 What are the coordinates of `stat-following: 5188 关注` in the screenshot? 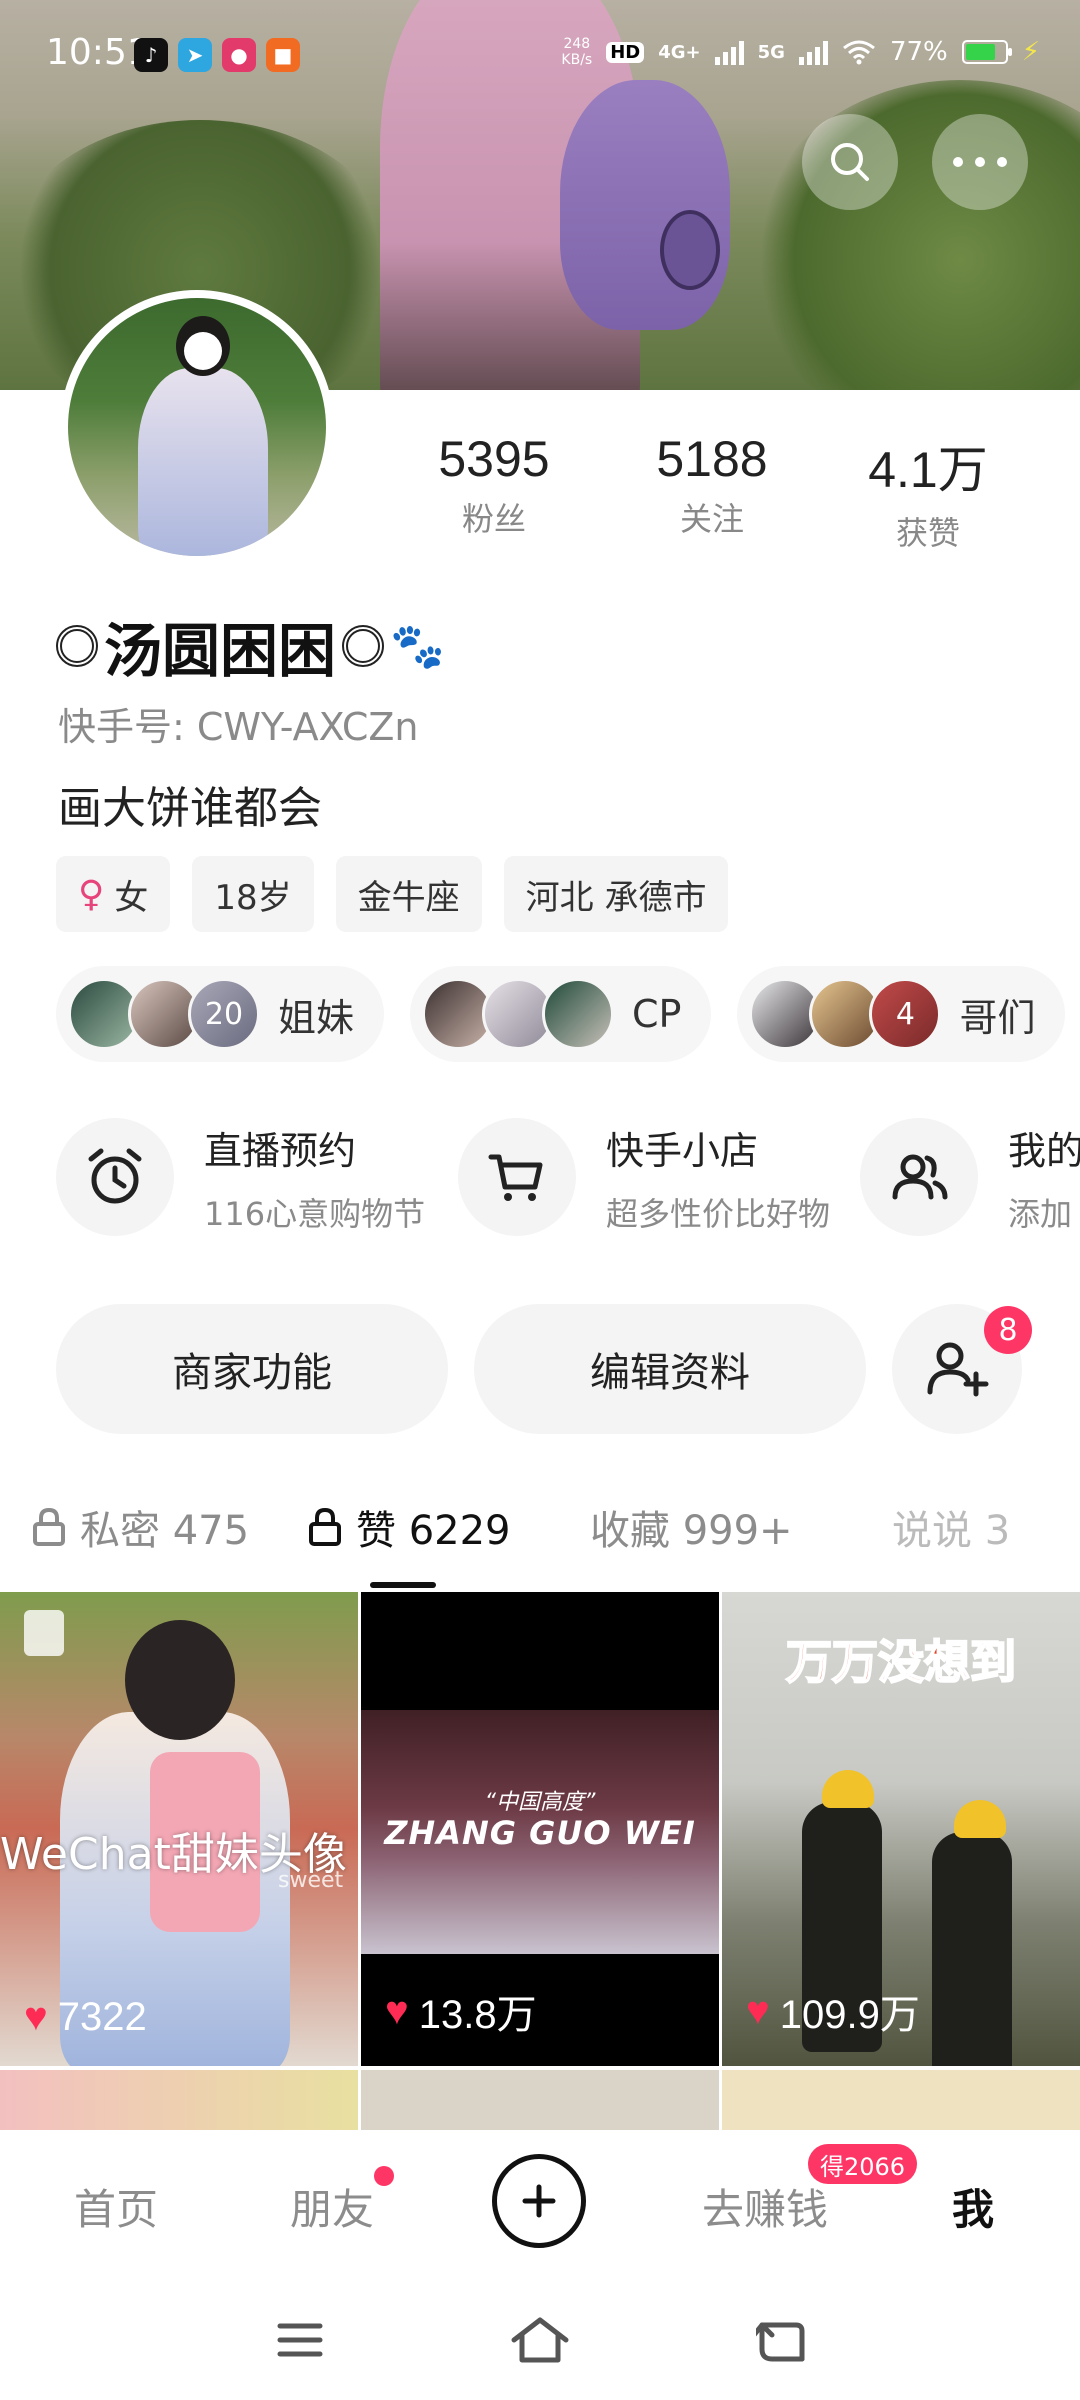 It's located at (712, 485).